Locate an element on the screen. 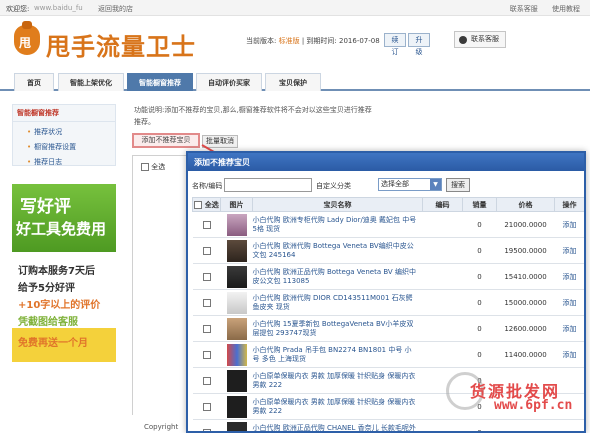  upgrade-button: 升级 is located at coordinates (419, 44).